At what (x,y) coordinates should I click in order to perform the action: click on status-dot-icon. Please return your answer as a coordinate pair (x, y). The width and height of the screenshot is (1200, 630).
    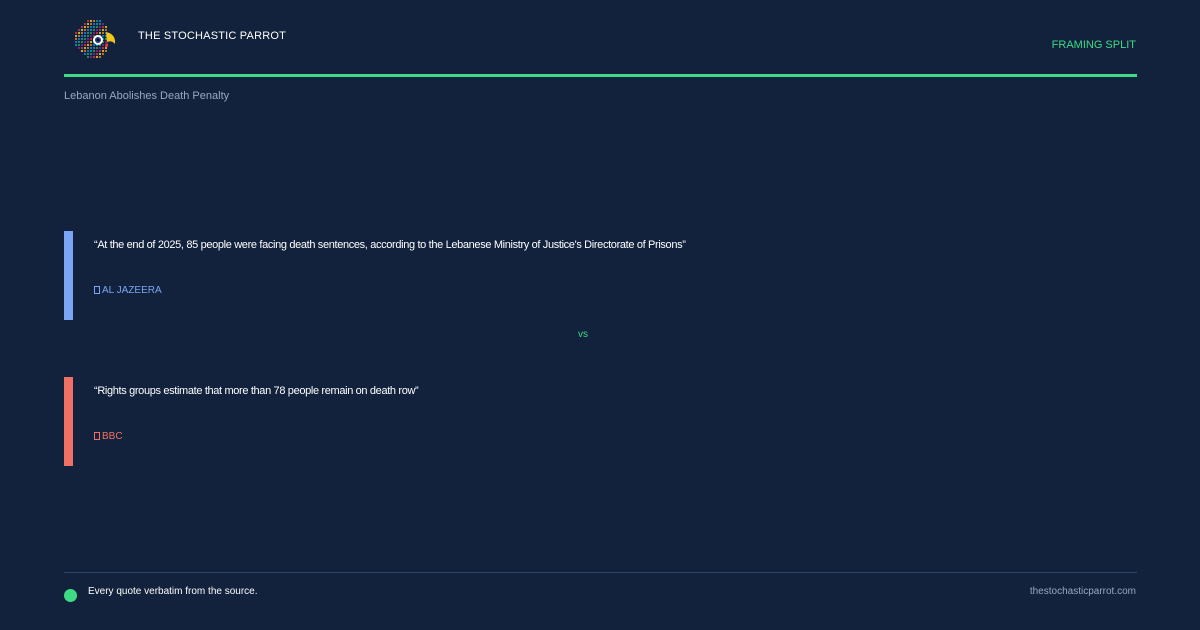
    Looking at the image, I should click on (70, 595).